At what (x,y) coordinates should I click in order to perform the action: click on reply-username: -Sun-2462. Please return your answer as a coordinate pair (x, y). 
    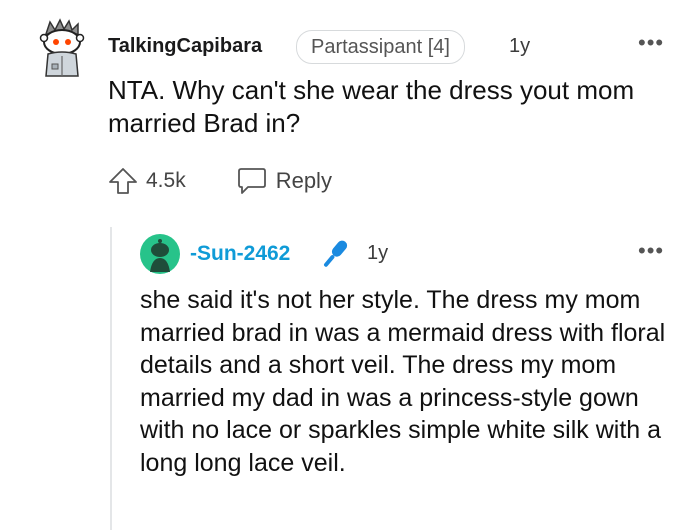
    Looking at the image, I should click on (240, 254).